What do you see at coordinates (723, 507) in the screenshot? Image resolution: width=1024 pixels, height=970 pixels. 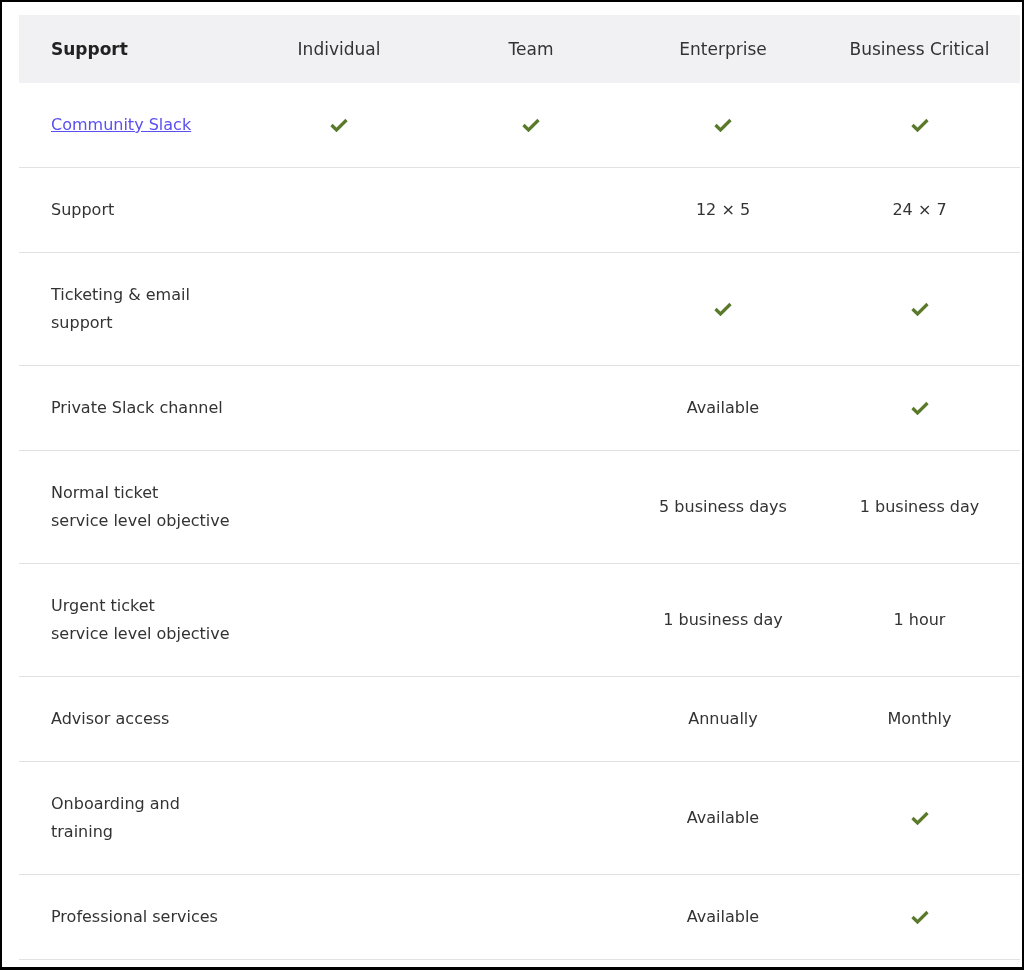 I see `table-cell-text: 5 business days` at bounding box center [723, 507].